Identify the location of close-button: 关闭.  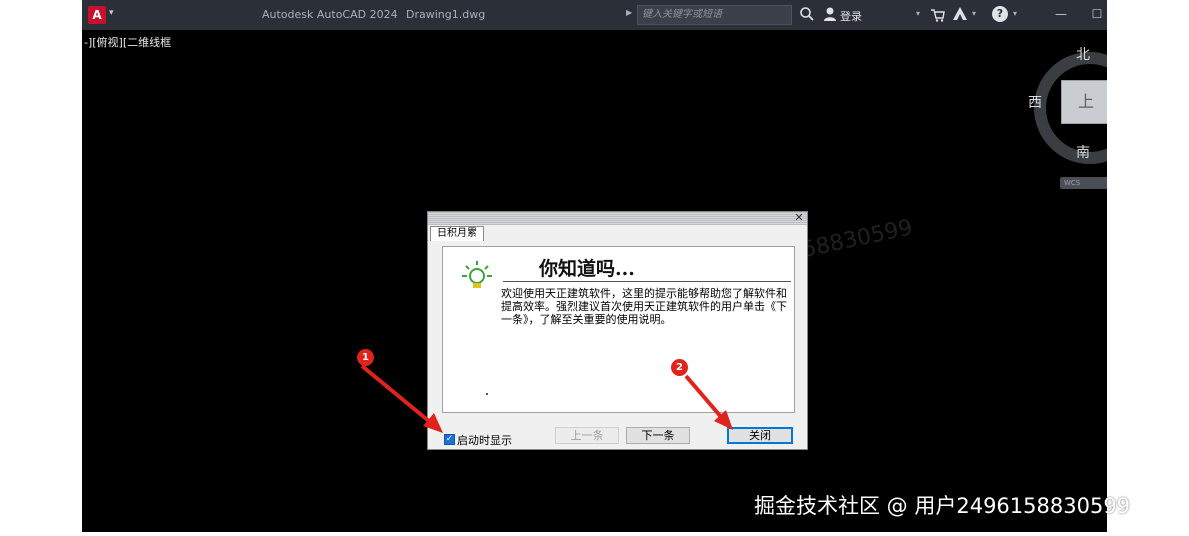
(760, 435).